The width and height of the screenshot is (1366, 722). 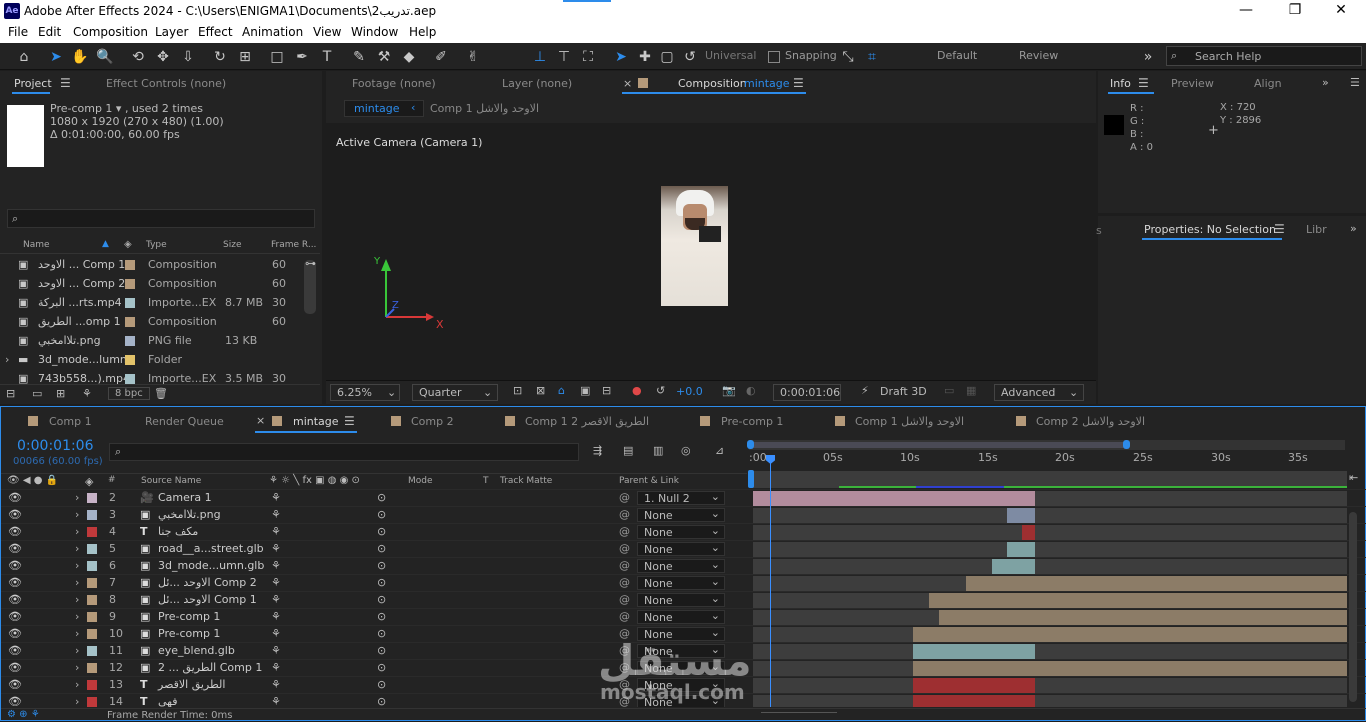 What do you see at coordinates (719, 450) in the screenshot?
I see `graph-editor-icon: ⊿` at bounding box center [719, 450].